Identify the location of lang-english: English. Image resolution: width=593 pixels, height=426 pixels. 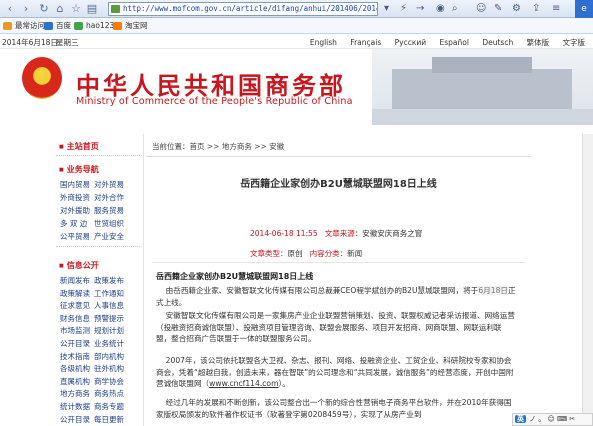
(323, 42).